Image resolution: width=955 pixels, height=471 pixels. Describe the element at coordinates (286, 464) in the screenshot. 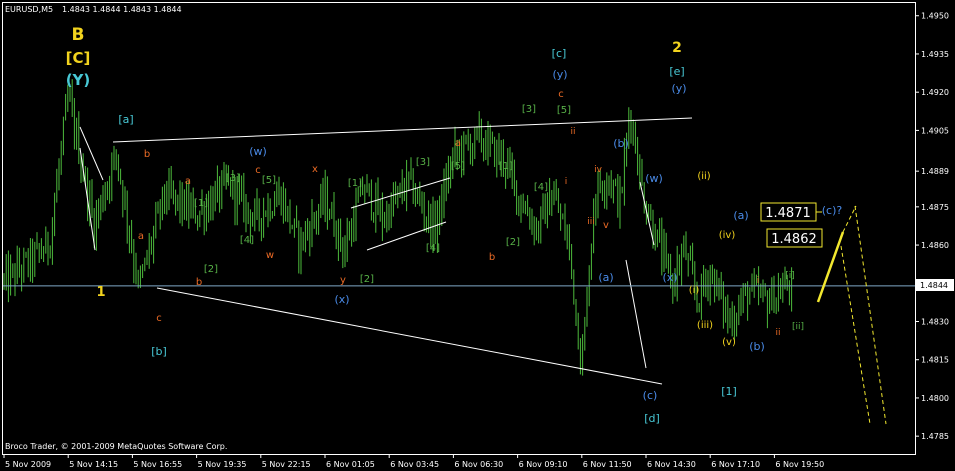

I see `x-tick-label: 5 Nov 22:15` at that location.